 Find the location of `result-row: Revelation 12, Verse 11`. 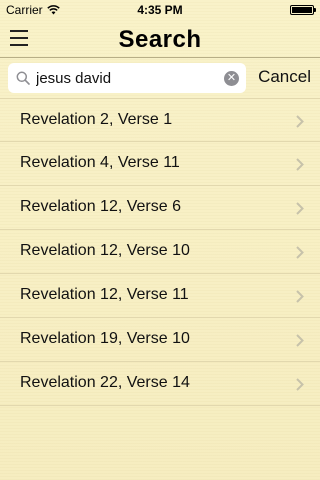

result-row: Revelation 12, Verse 11 is located at coordinates (160, 296).